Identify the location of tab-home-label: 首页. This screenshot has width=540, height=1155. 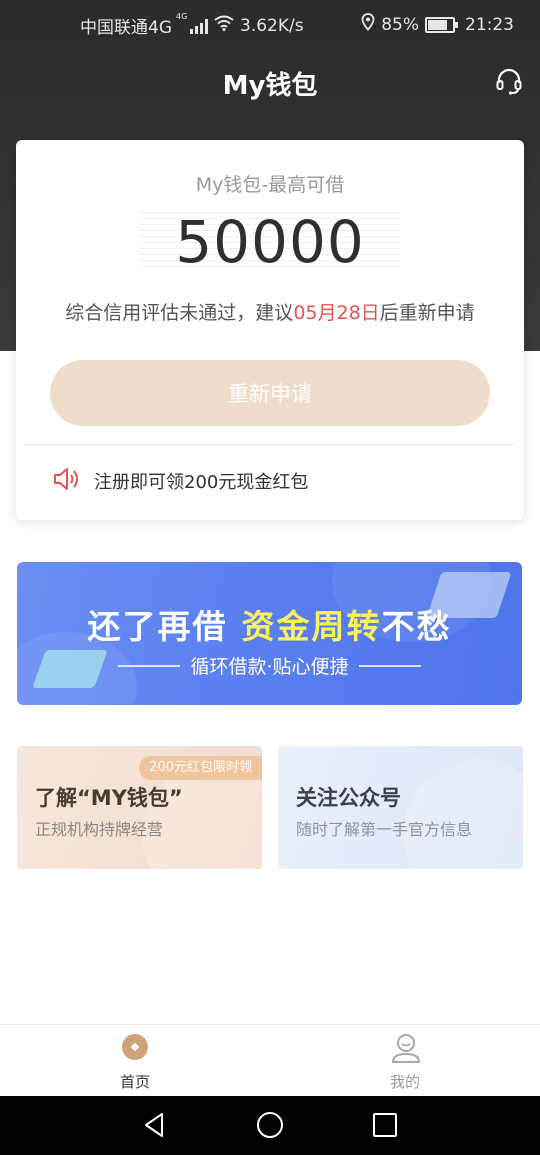
(134, 1082).